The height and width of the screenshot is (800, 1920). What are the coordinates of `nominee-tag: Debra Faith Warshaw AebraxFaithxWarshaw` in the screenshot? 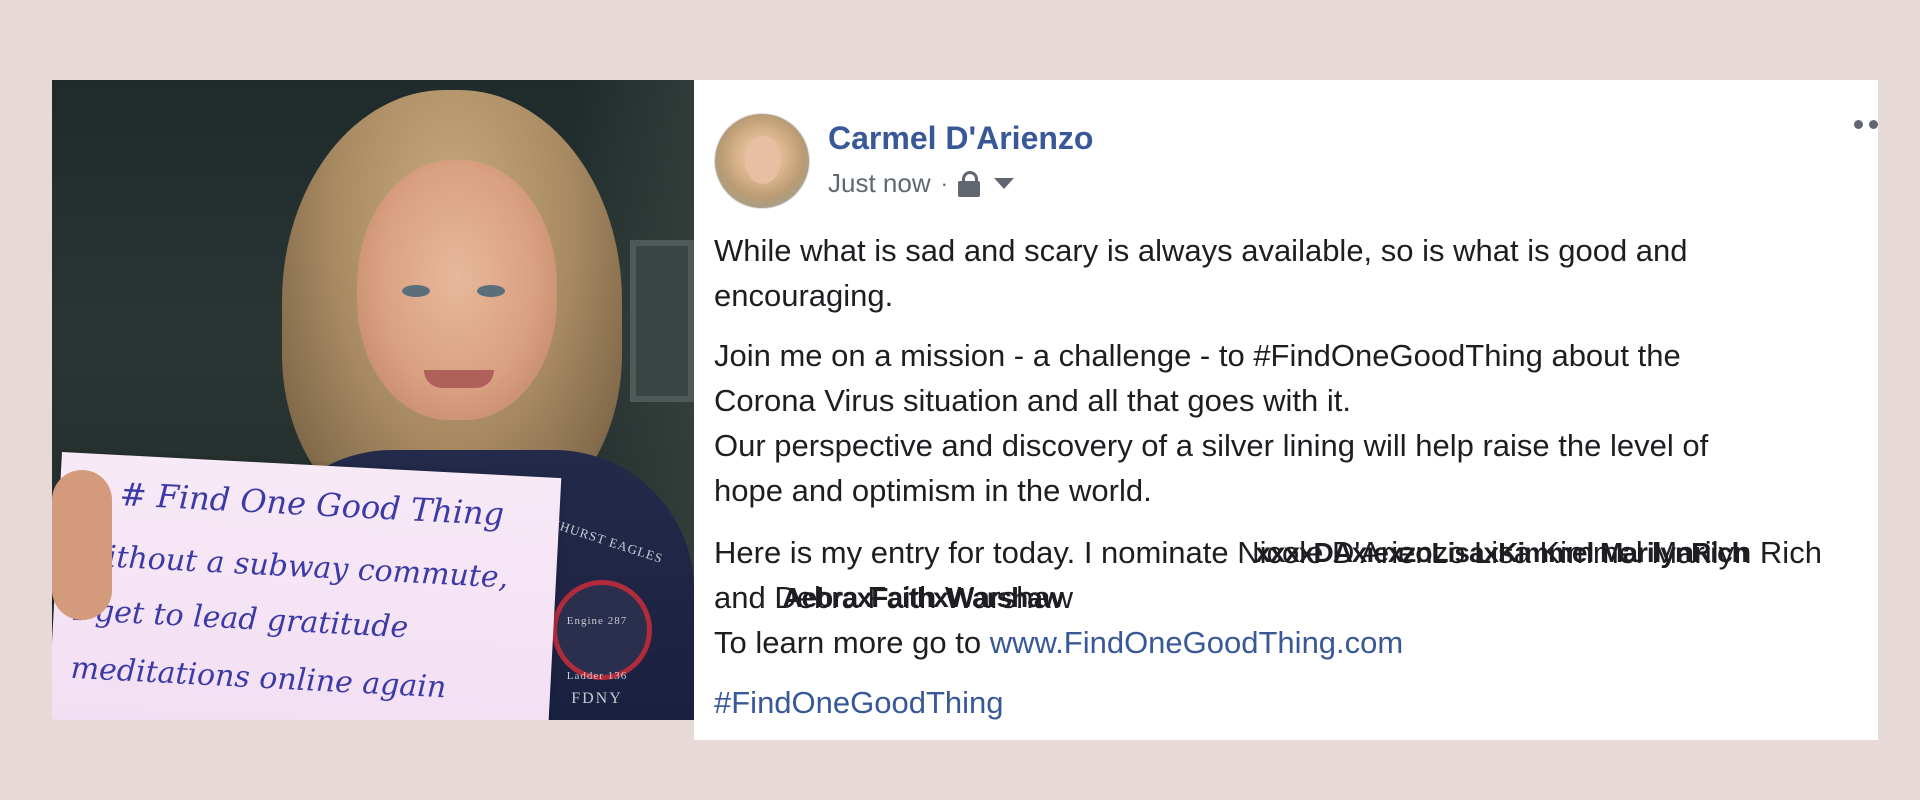 It's located at (923, 597).